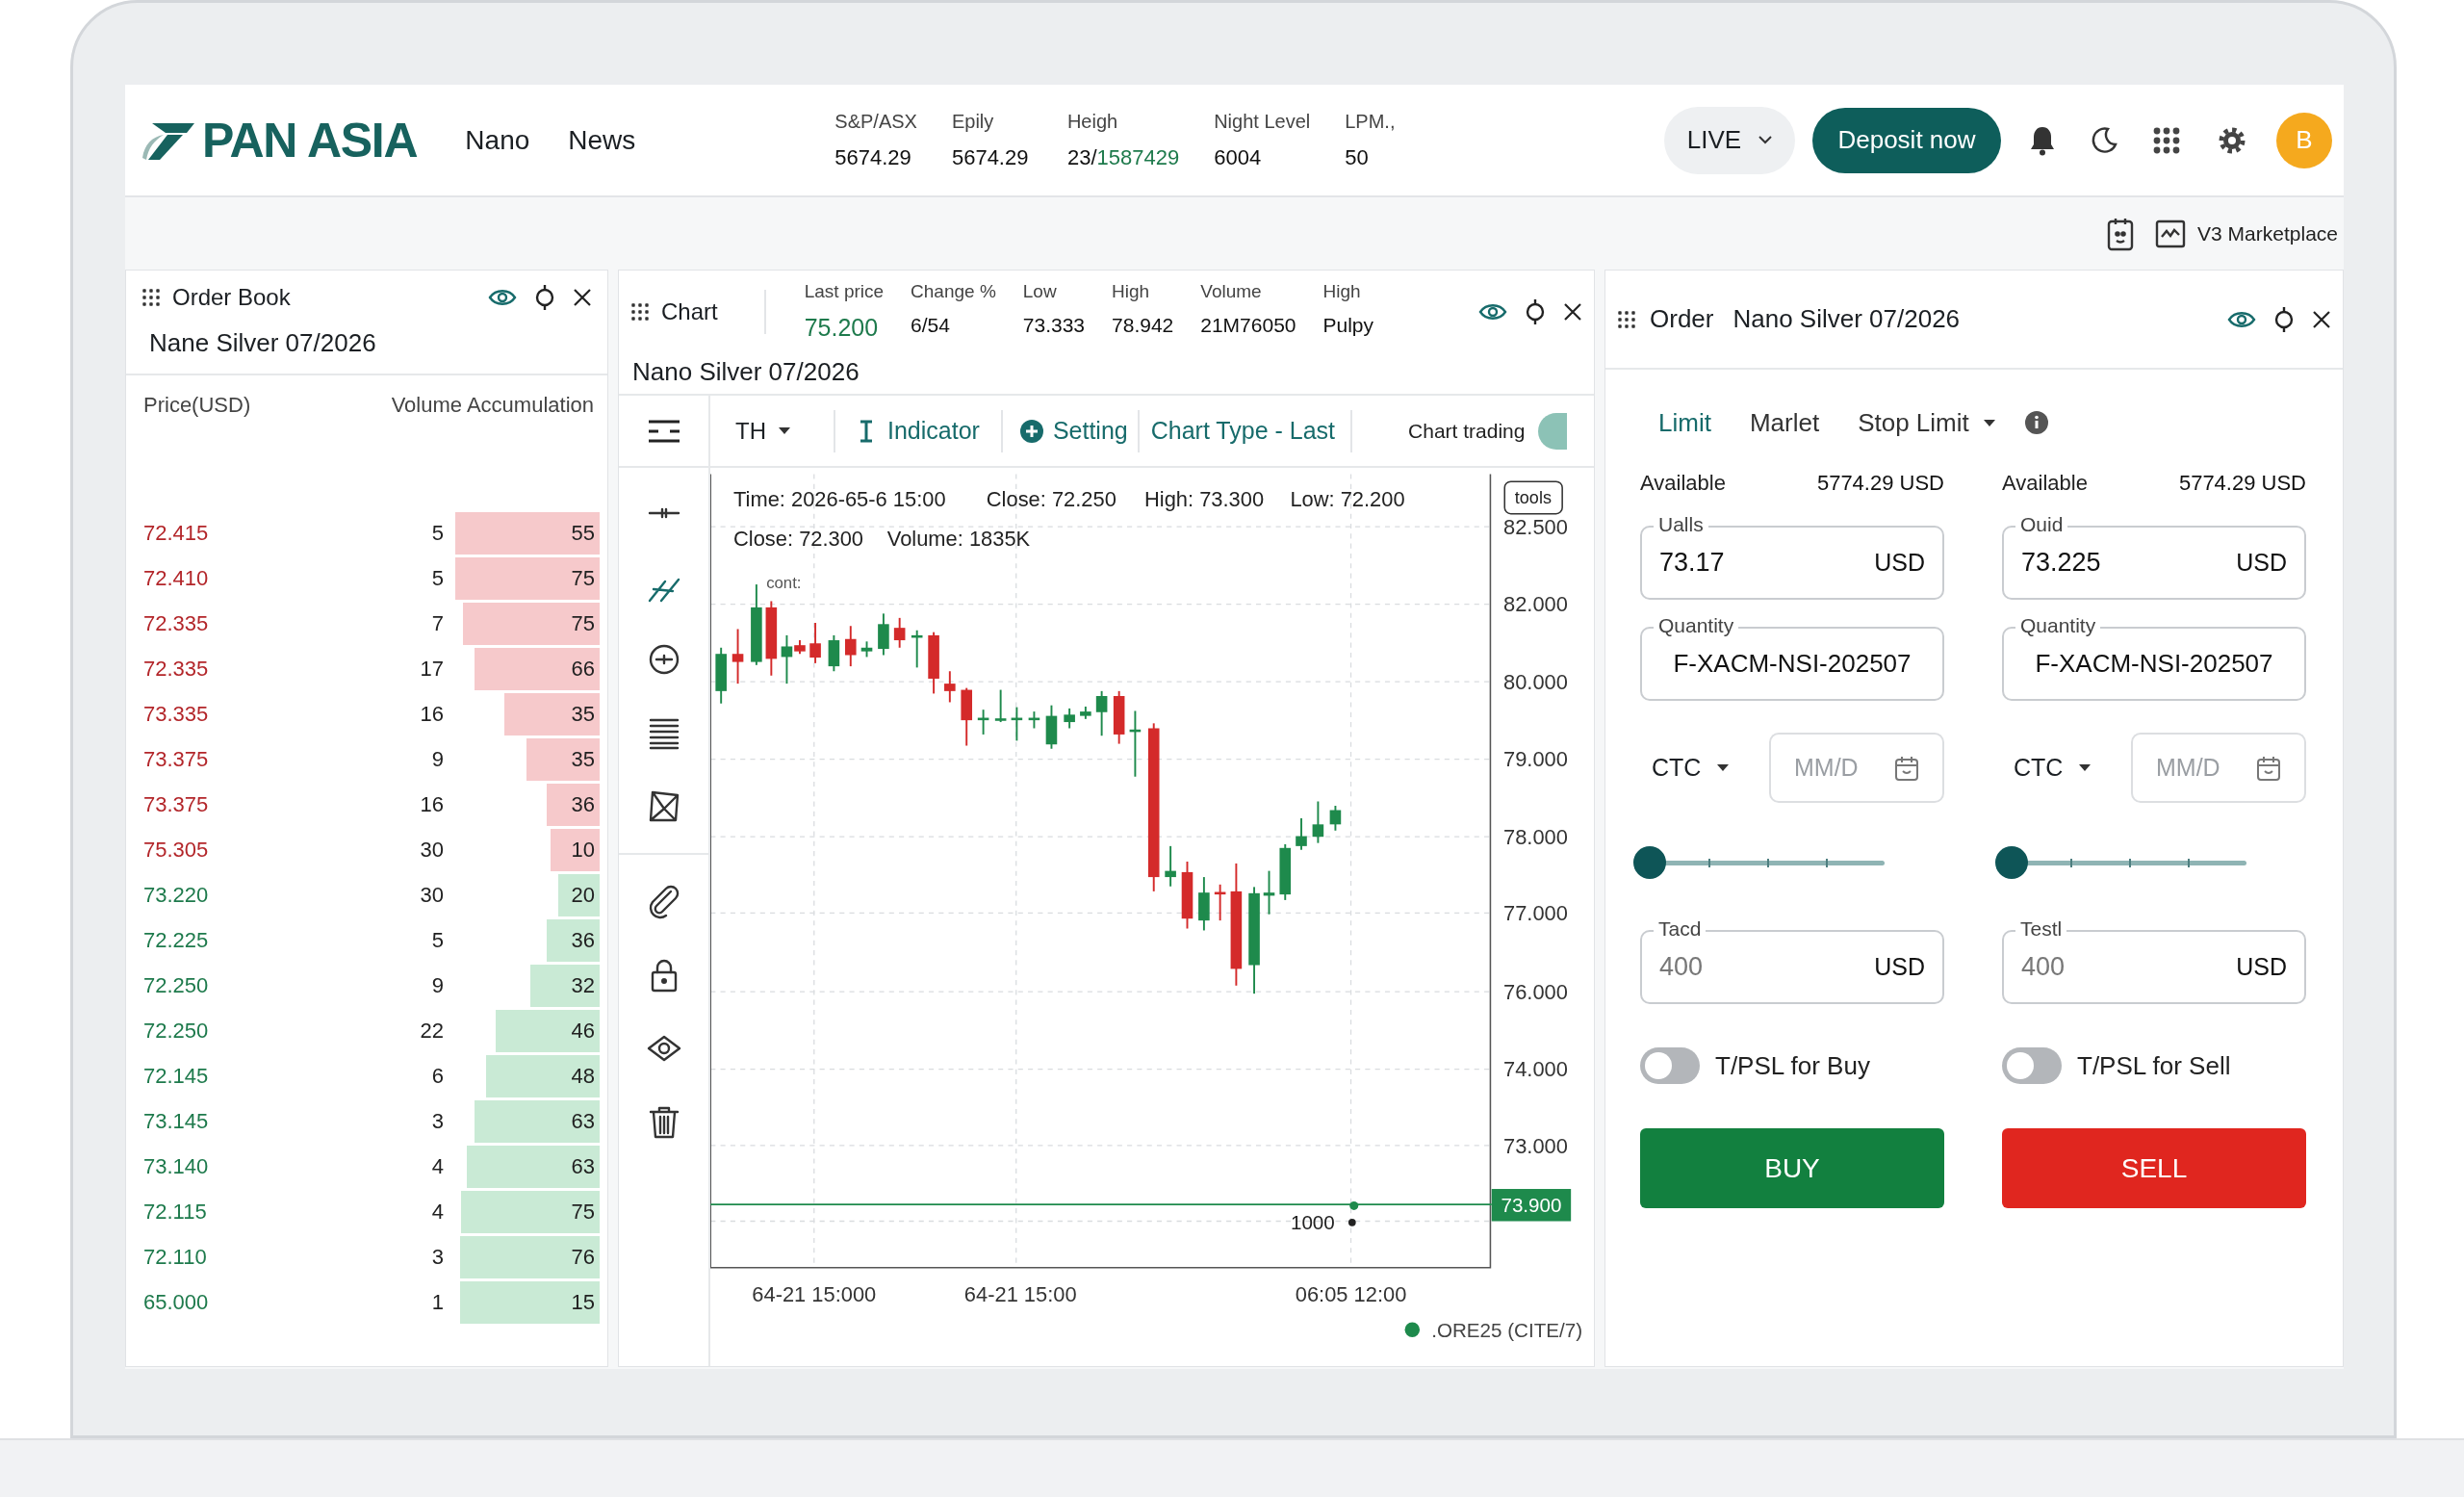 This screenshot has height=1497, width=2464. What do you see at coordinates (175, 1212) in the screenshot?
I see `price-value: 72.115` at bounding box center [175, 1212].